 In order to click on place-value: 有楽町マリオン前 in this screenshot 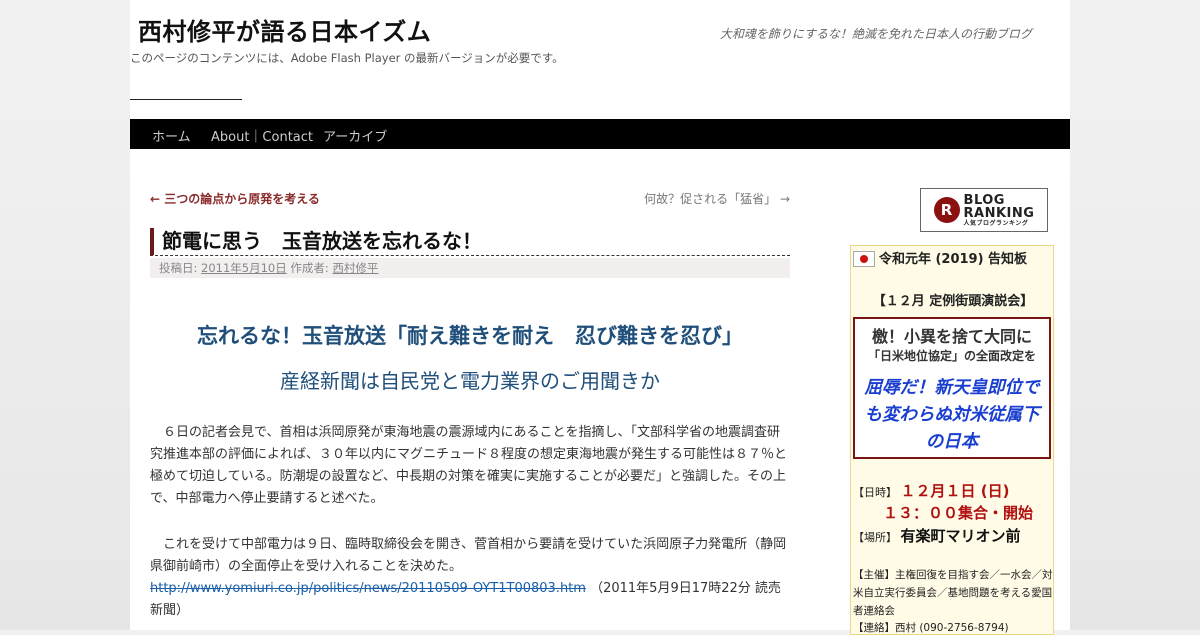, I will do `click(960, 536)`.